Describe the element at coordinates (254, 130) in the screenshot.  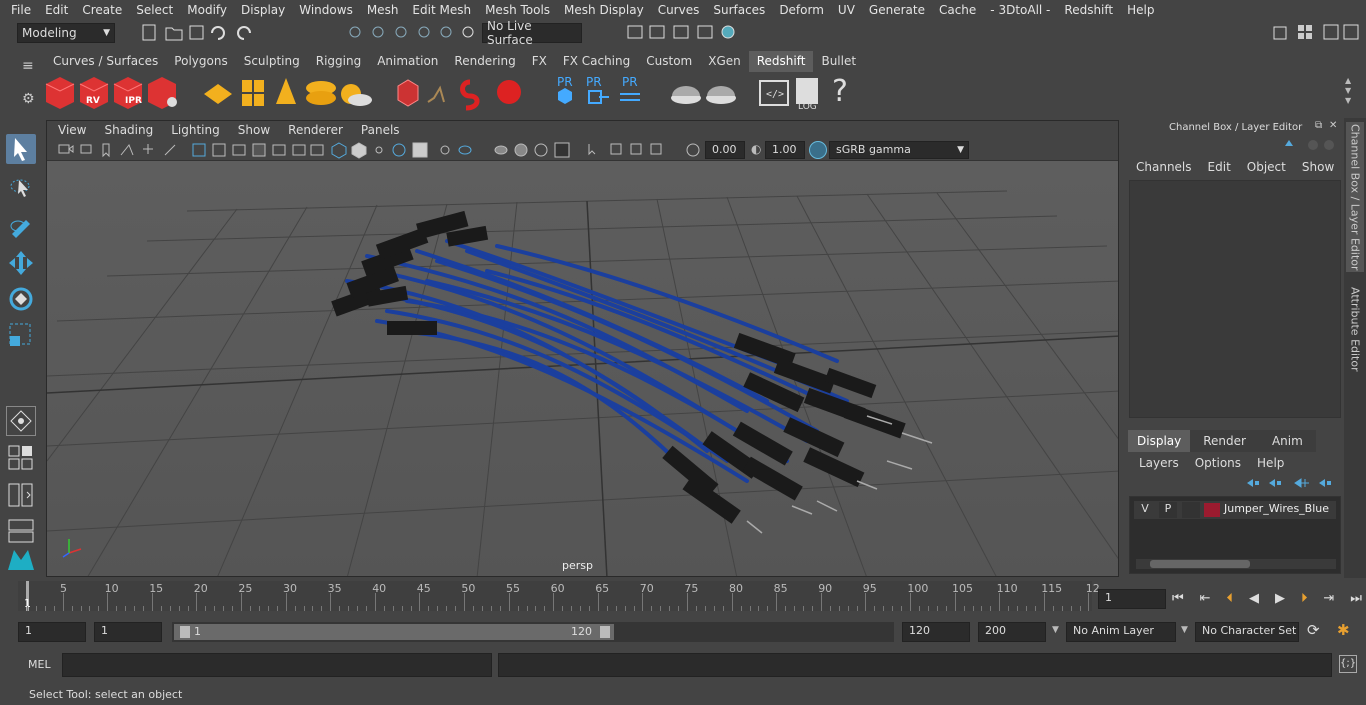
I see `vp-menu-show: Show` at that location.